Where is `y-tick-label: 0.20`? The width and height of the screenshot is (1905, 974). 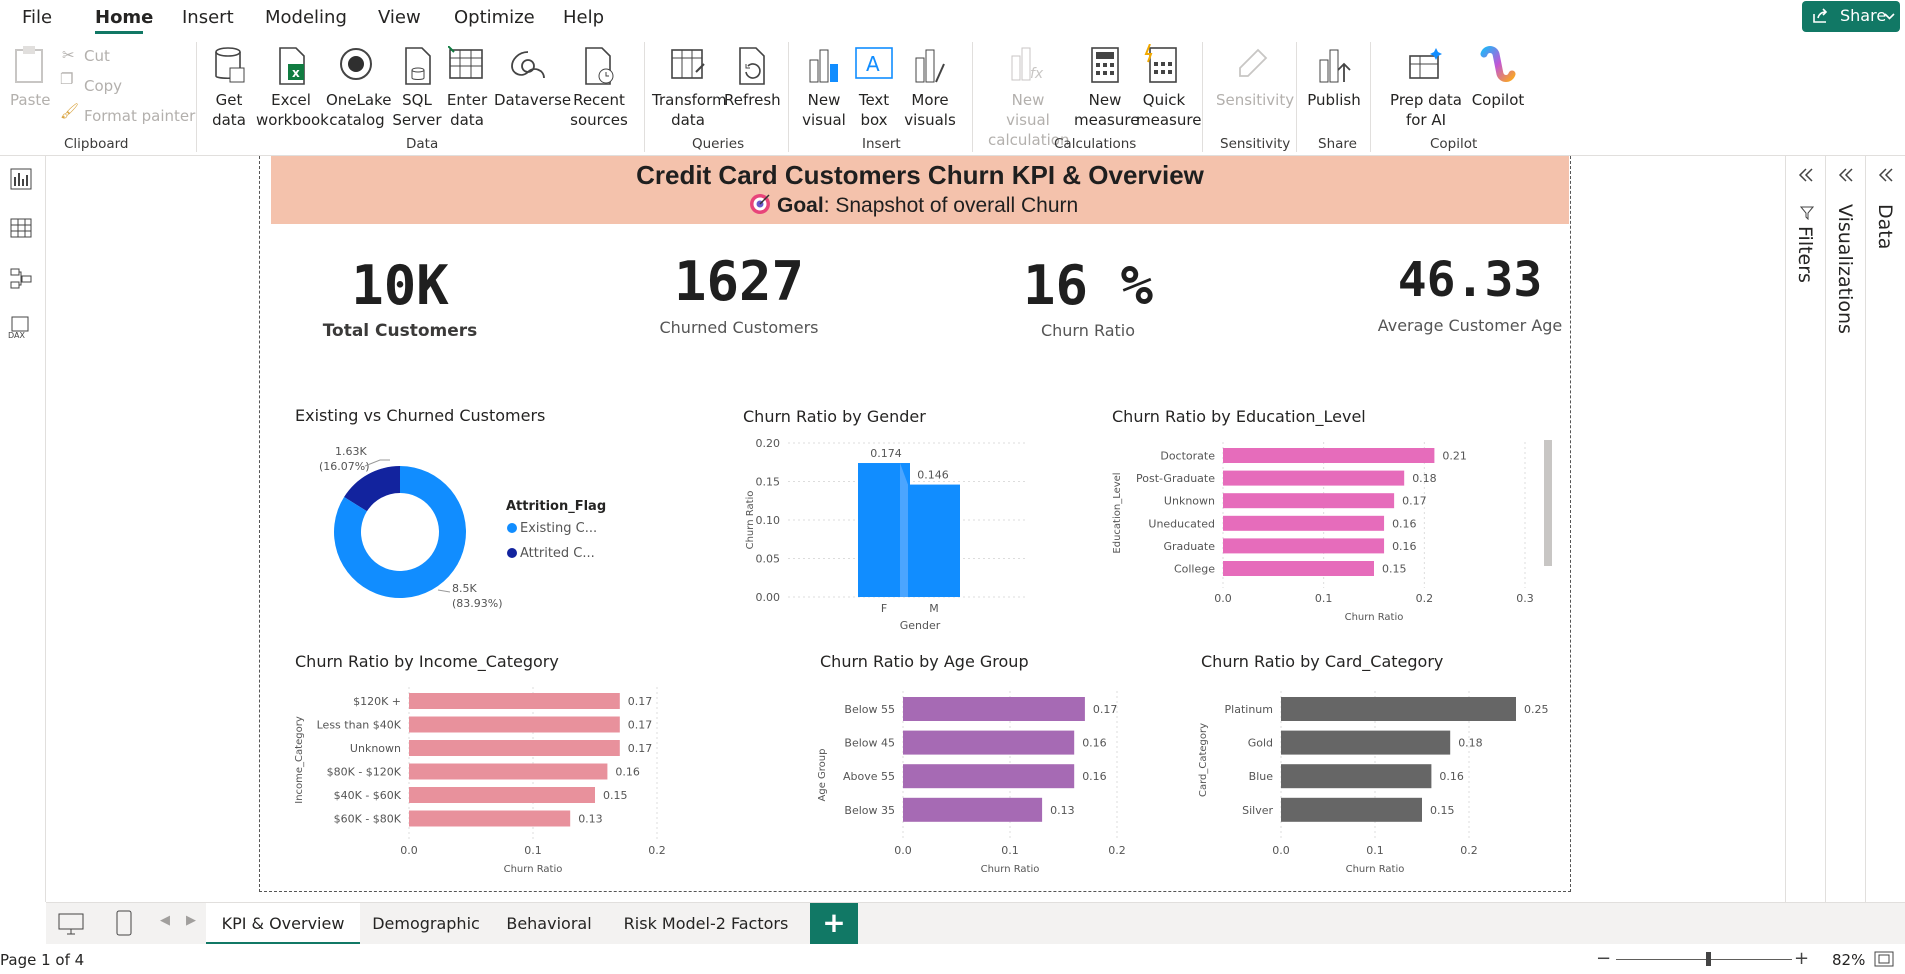
y-tick-label: 0.20 is located at coordinates (768, 443).